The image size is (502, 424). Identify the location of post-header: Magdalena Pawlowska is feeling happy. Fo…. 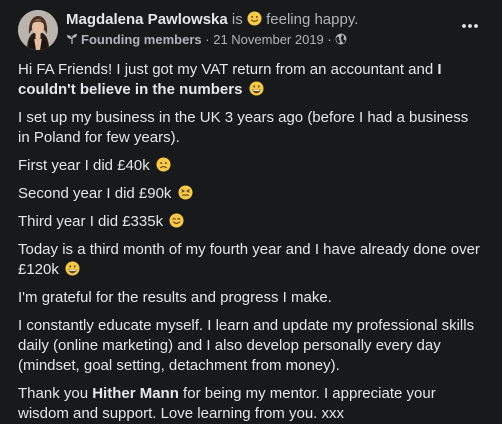
(251, 33).